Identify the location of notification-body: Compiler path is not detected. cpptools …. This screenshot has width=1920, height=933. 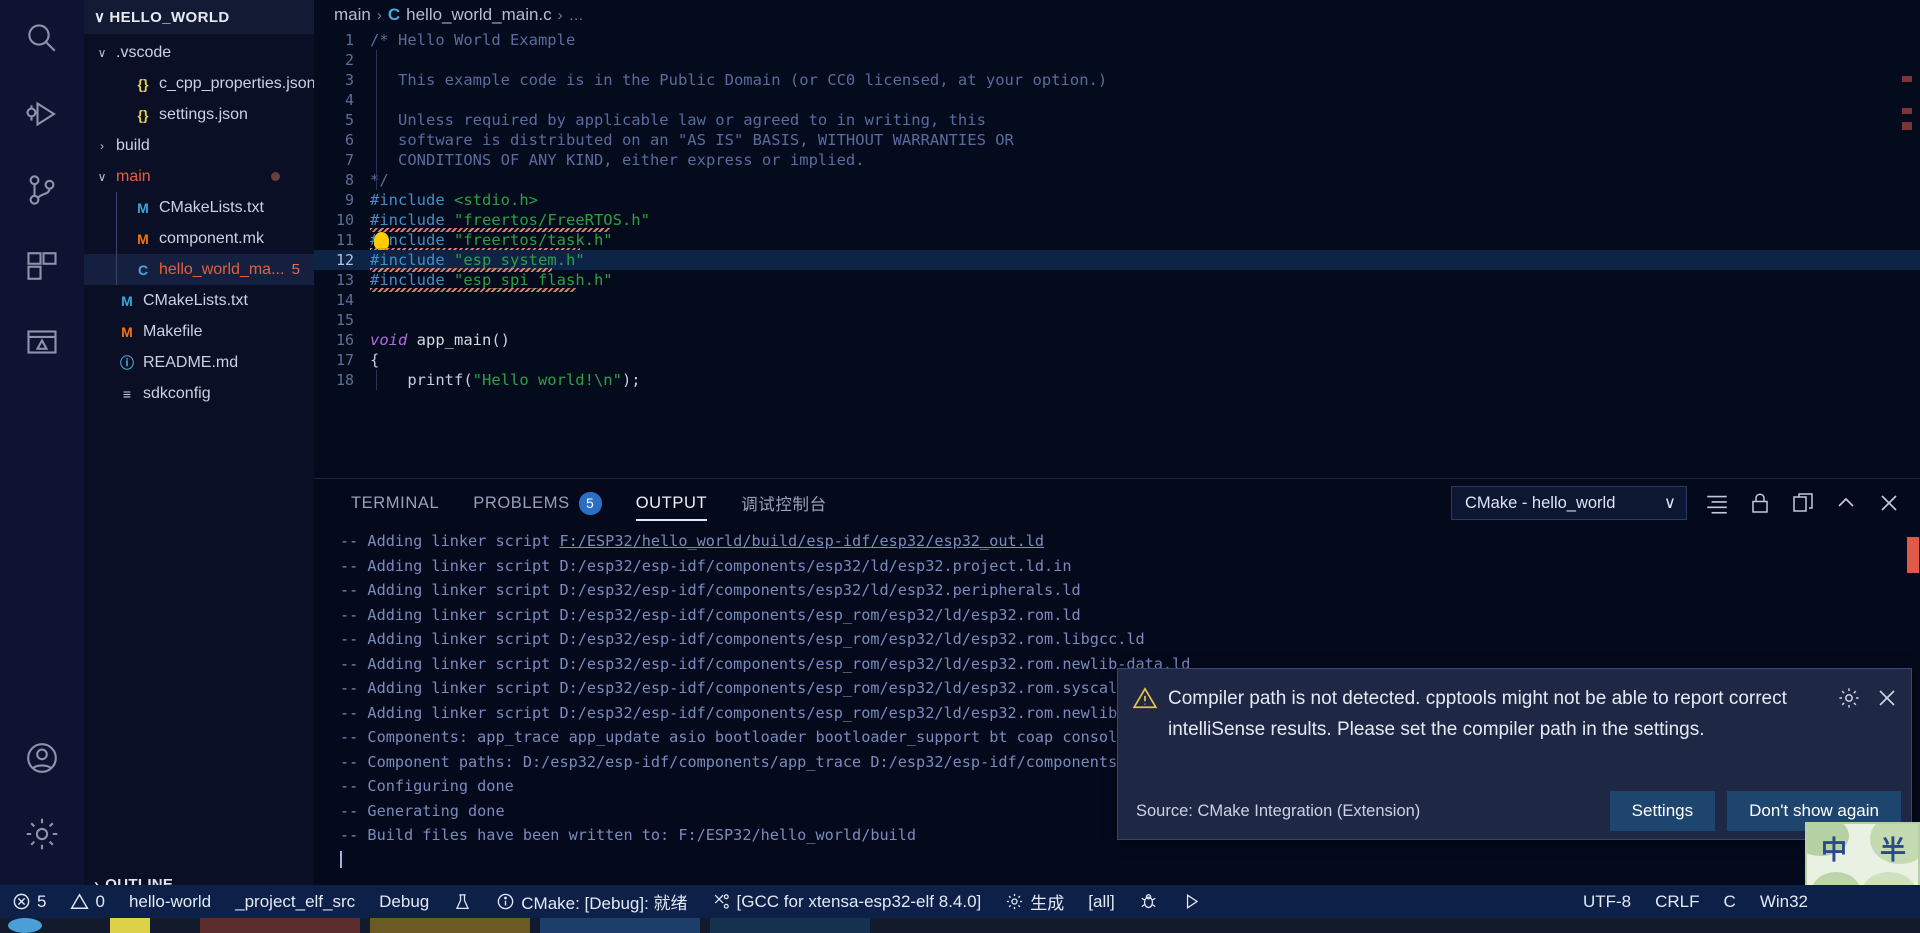
(1514, 707).